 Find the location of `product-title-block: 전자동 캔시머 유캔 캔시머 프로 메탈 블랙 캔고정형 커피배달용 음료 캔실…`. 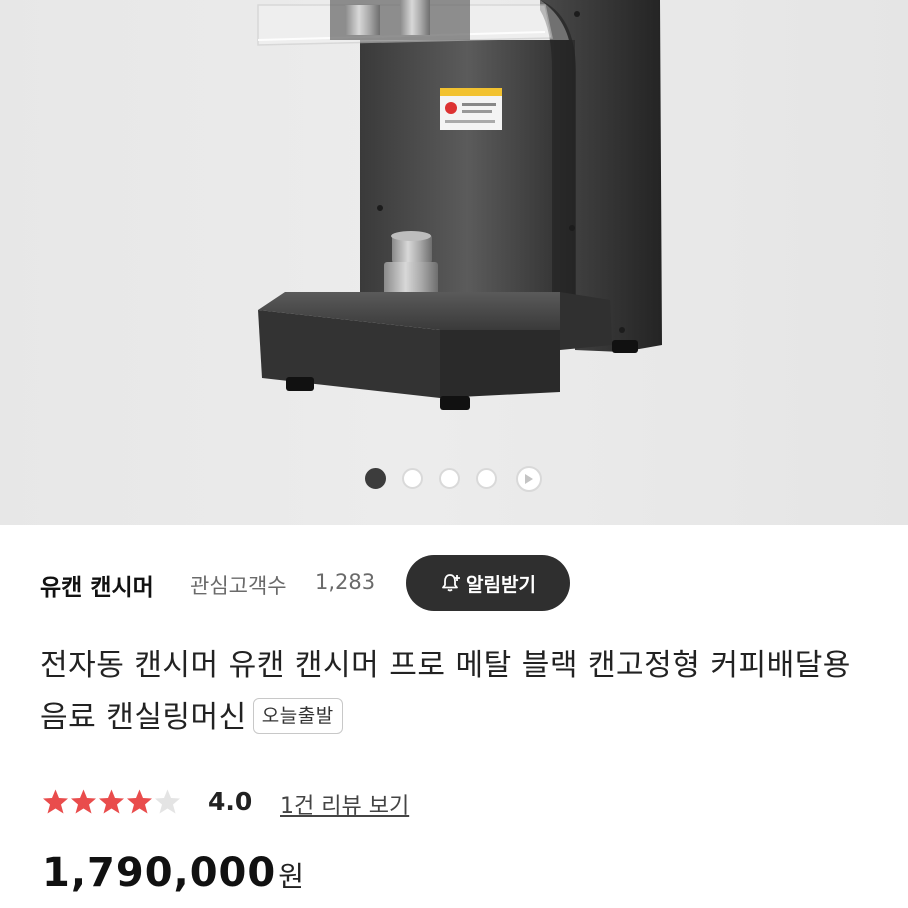

product-title-block: 전자동 캔시머 유캔 캔시머 프로 메탈 블랙 캔고정형 커피배달용 음료 캔실… is located at coordinates (455, 692).